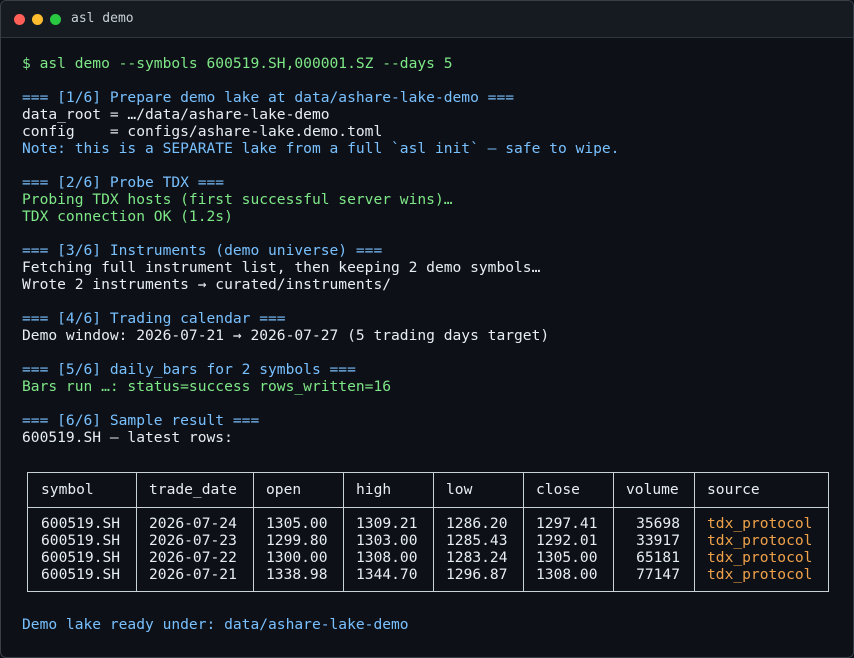 This screenshot has height=658, width=854. I want to click on table-cell: 2026-07-22, so click(193, 557).